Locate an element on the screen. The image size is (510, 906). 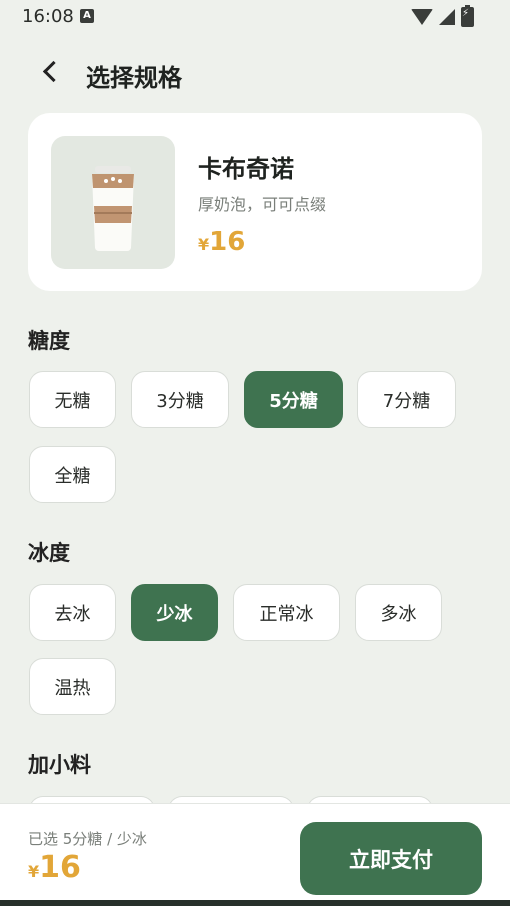
sugar-option-none: 无糖 is located at coordinates (72, 399).